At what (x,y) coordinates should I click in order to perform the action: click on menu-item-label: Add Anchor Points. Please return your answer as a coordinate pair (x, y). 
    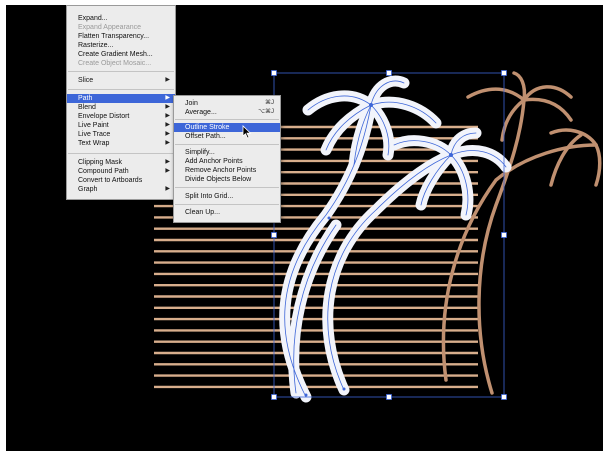
    Looking at the image, I should click on (214, 161).